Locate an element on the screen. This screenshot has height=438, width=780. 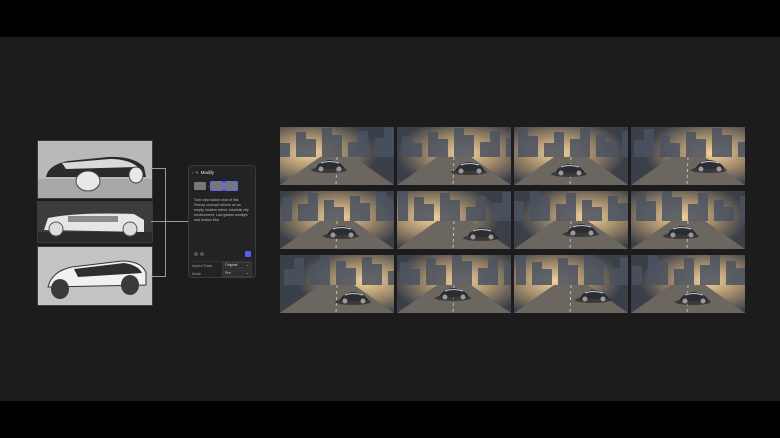
settings-icon is located at coordinates (202, 254).